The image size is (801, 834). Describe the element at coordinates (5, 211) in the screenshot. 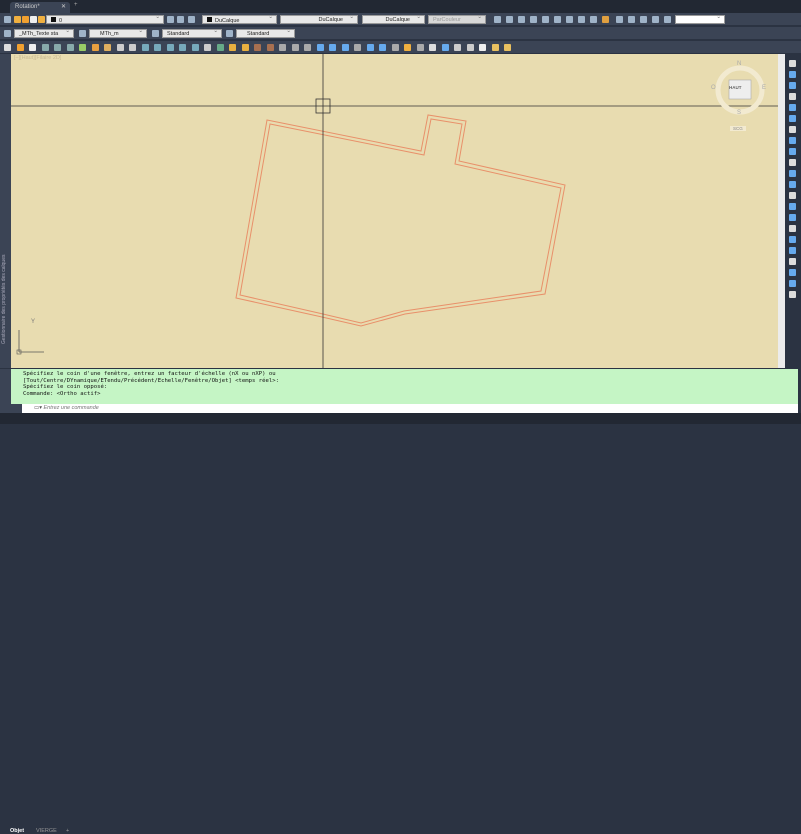

I see `properties-palette-bar: Gestionnaire des propriétés des calques` at that location.